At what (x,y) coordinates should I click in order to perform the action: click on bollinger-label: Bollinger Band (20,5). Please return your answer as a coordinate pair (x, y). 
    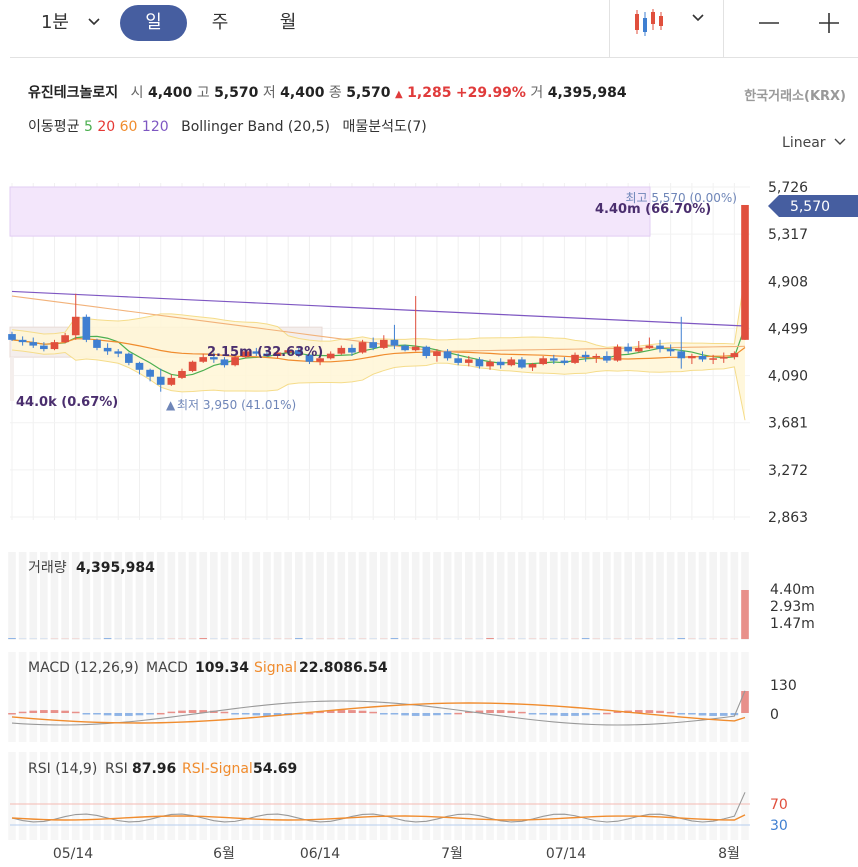
    Looking at the image, I should click on (256, 127).